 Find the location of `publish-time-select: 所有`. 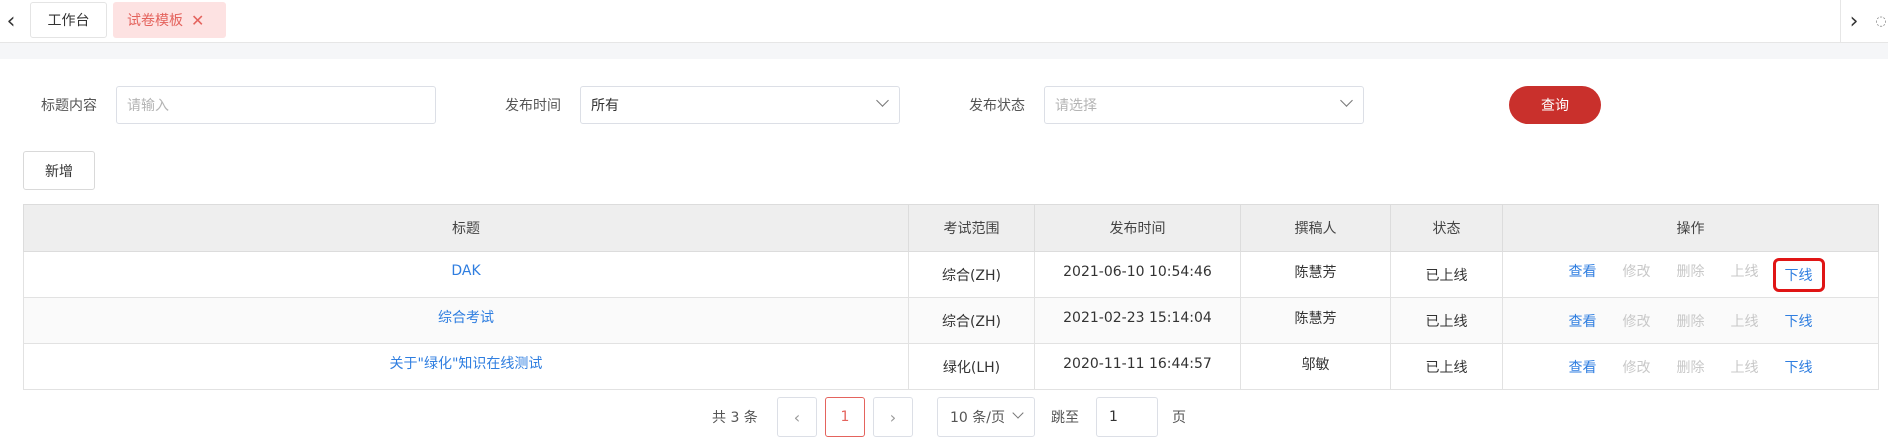

publish-time-select: 所有 is located at coordinates (740, 105).